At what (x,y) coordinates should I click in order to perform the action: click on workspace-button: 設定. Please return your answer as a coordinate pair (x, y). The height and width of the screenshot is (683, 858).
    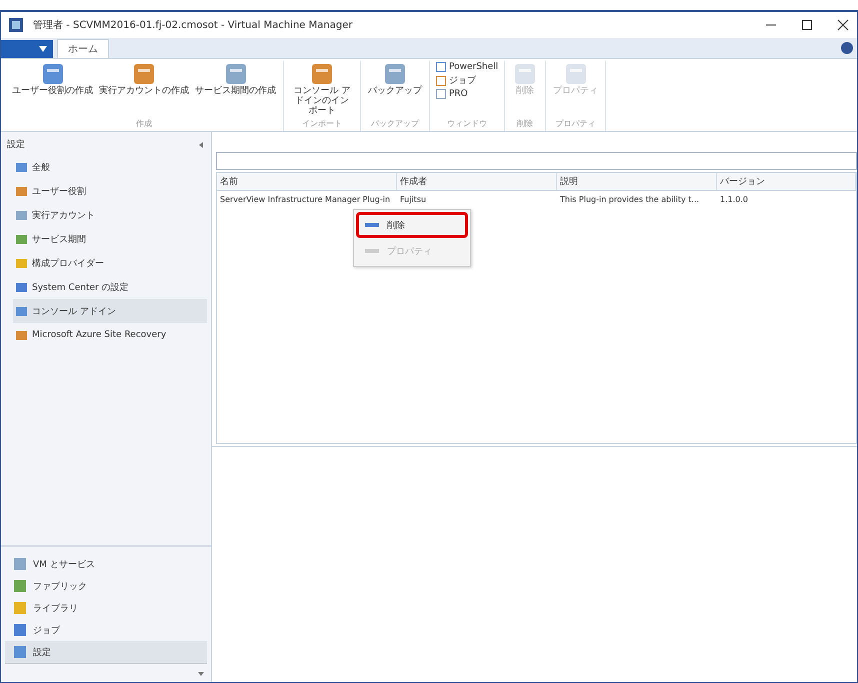
    Looking at the image, I should click on (106, 652).